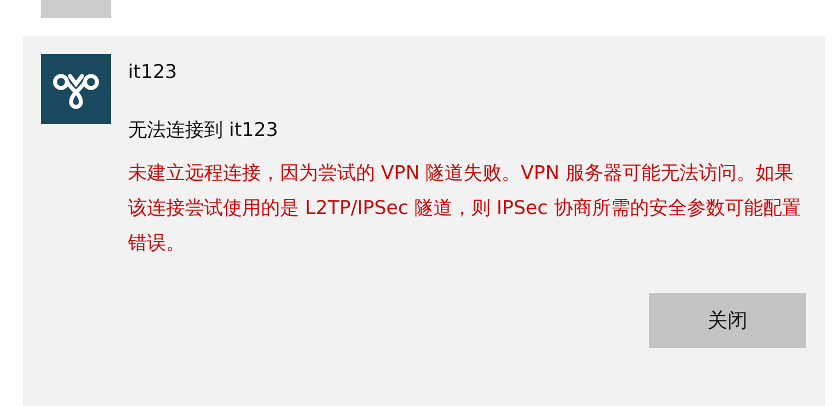 The image size is (840, 406). What do you see at coordinates (76, 9) in the screenshot?
I see `partial-button` at bounding box center [76, 9].